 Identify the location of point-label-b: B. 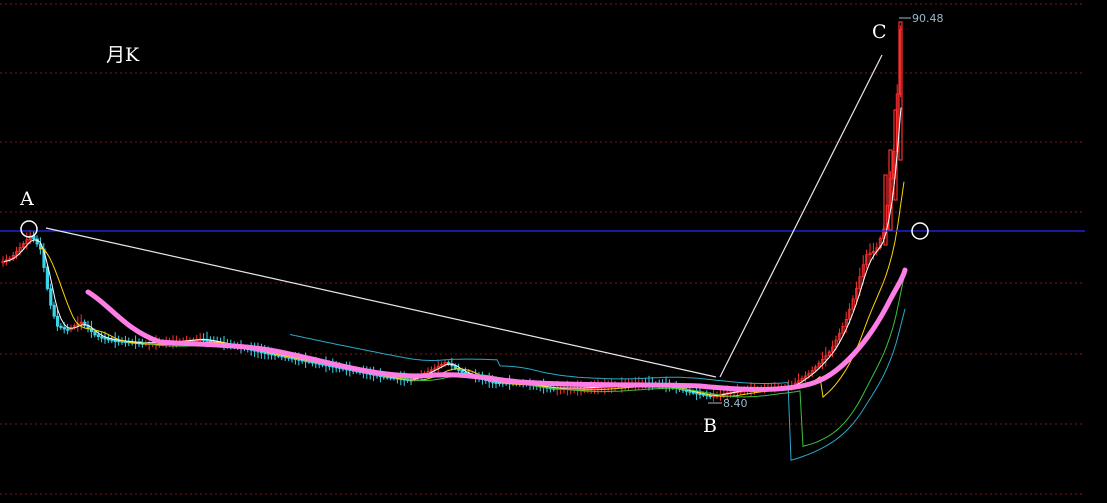
(710, 426).